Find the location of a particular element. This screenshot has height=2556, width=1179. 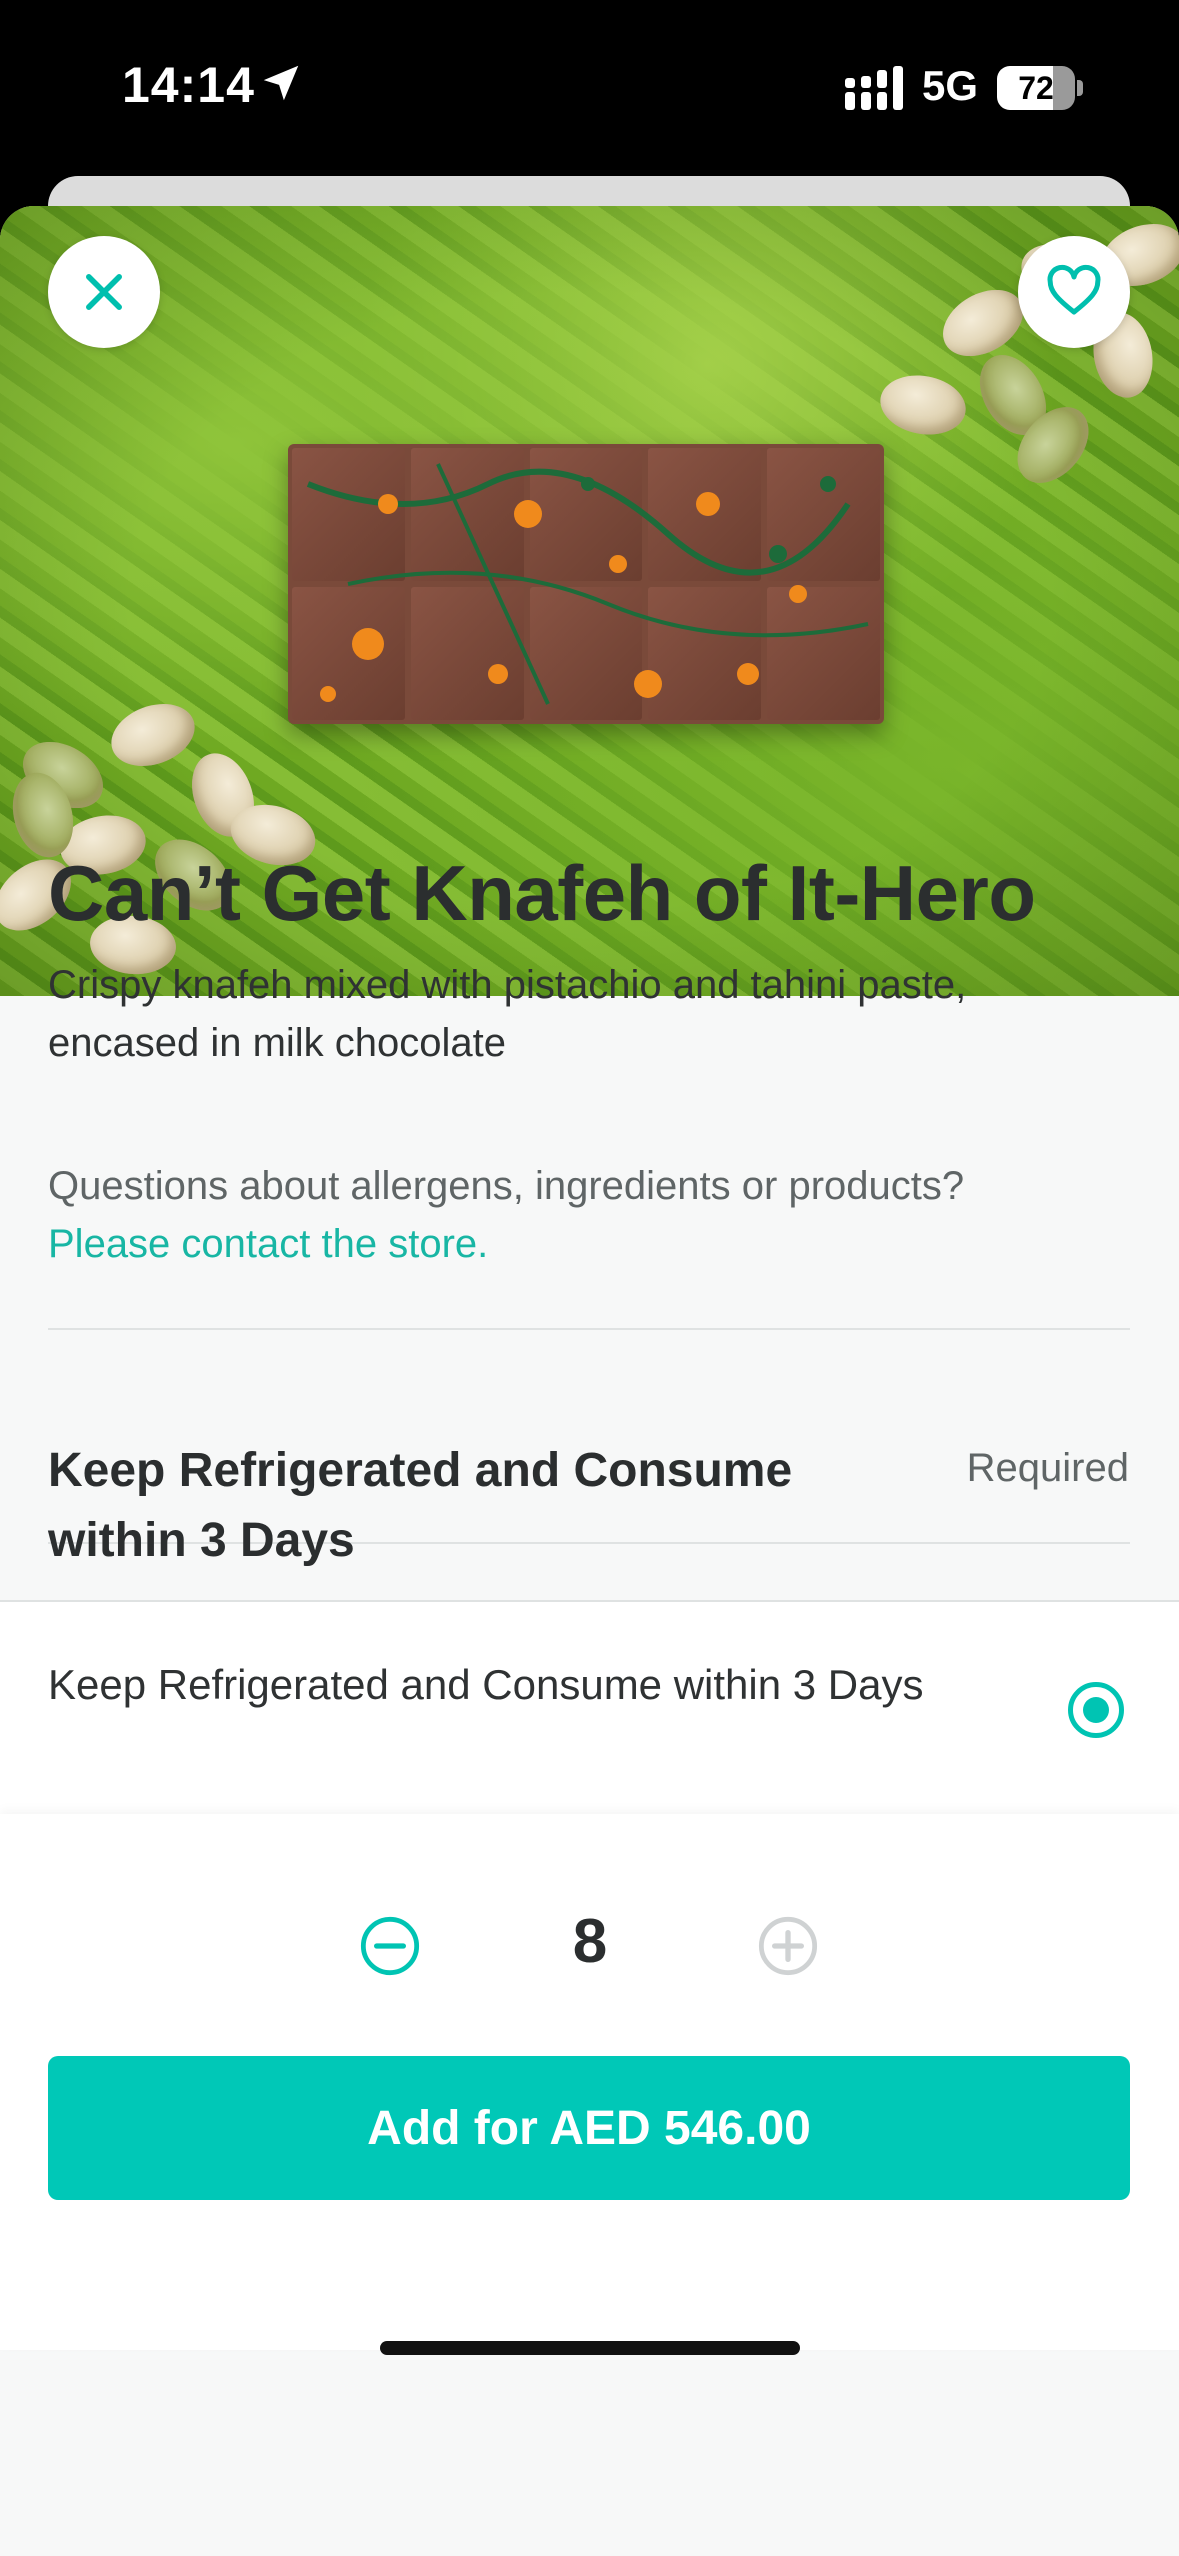

minus-circle-icon is located at coordinates (390, 1946).